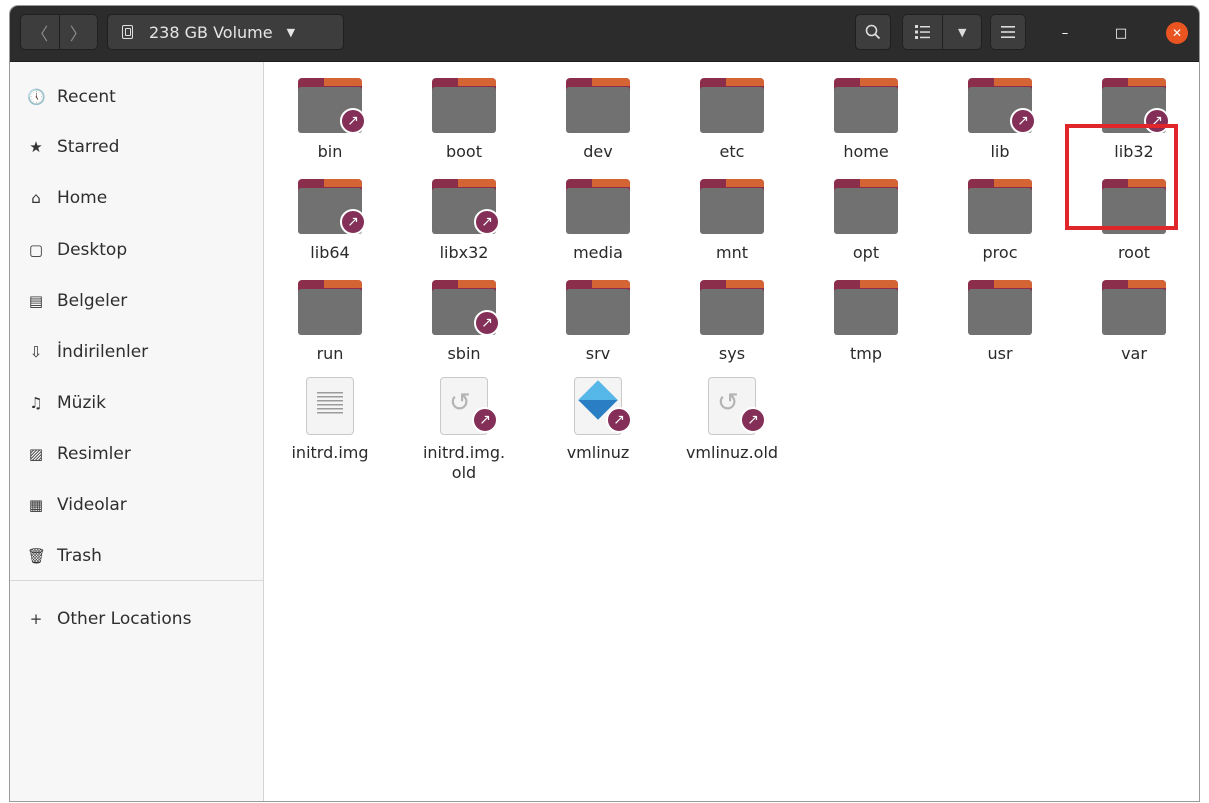  I want to click on view-options: ▼, so click(942, 32).